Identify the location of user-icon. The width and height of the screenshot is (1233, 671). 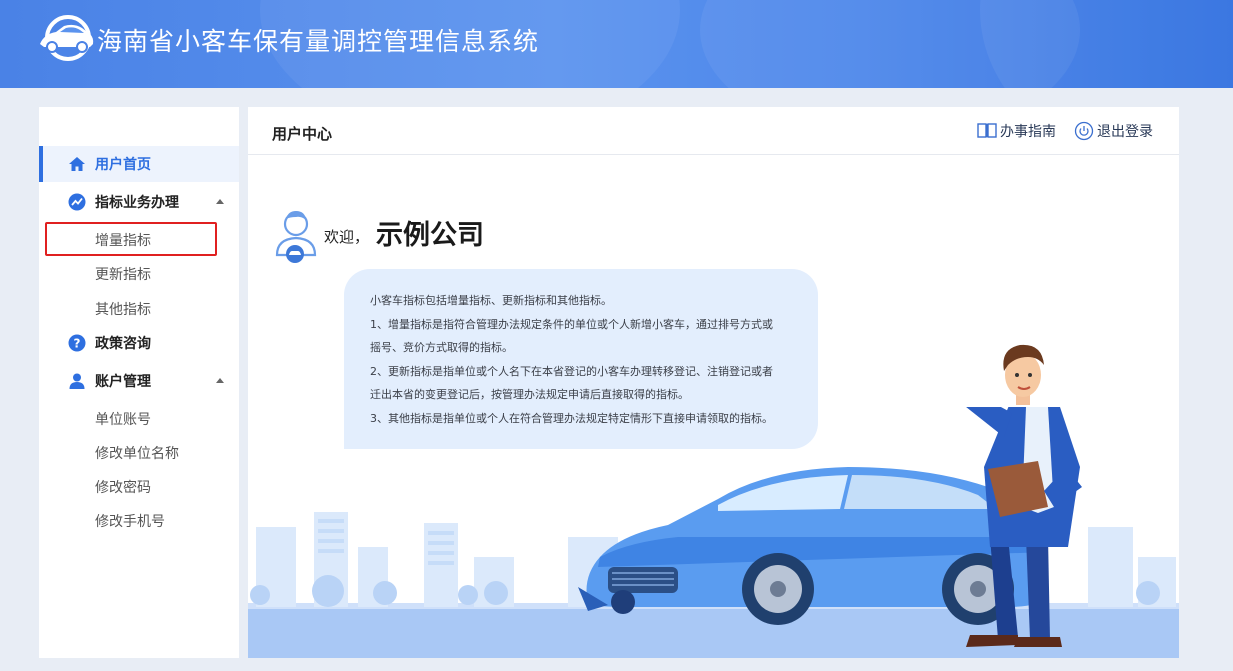
(77, 381).